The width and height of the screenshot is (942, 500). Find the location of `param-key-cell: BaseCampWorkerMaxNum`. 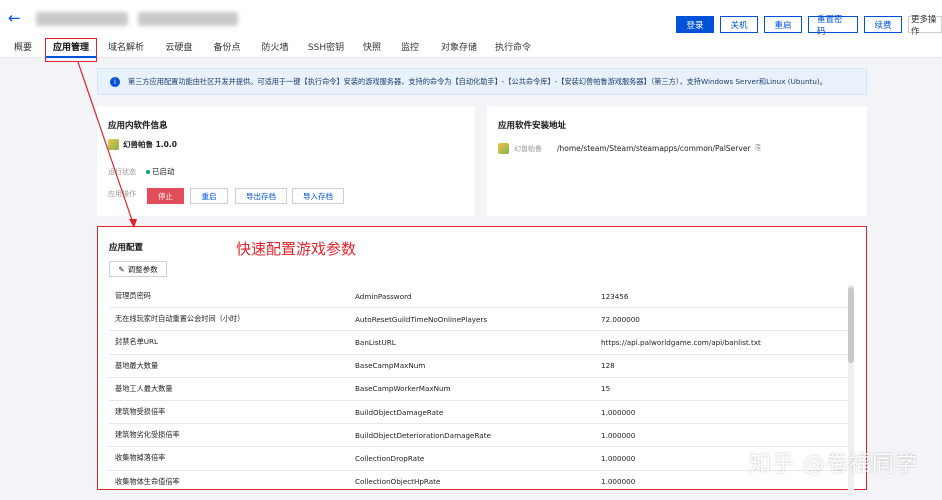

param-key-cell: BaseCampWorkerMaxNum is located at coordinates (403, 389).